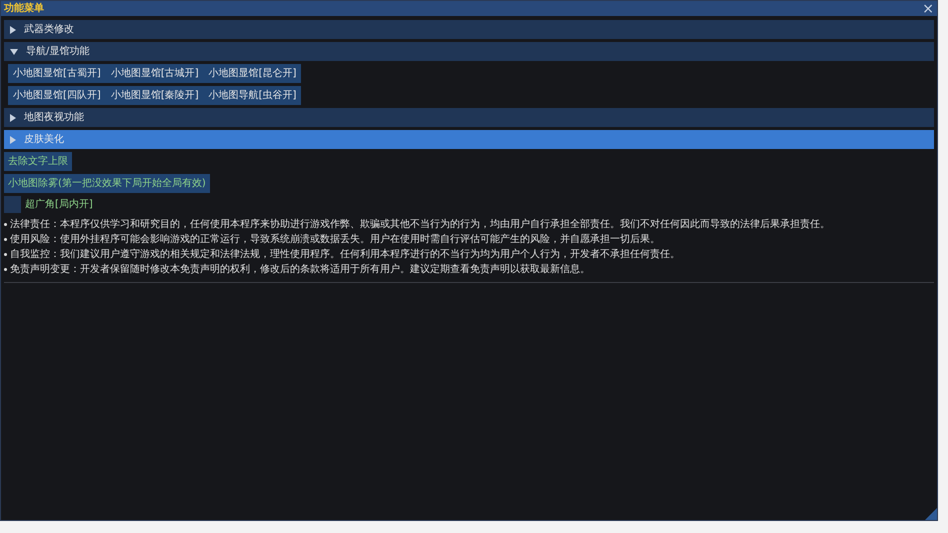 The image size is (948, 533). What do you see at coordinates (469, 29) in the screenshot?
I see `section-header: 武器类修改` at bounding box center [469, 29].